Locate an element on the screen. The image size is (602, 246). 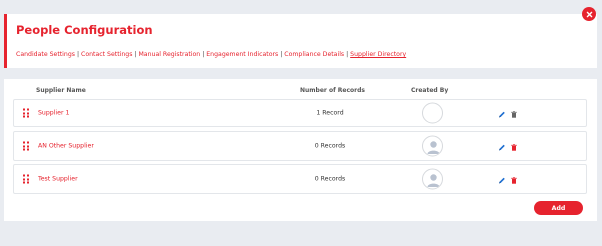
supplier-name-link: Supplier 1 is located at coordinates (53, 113).